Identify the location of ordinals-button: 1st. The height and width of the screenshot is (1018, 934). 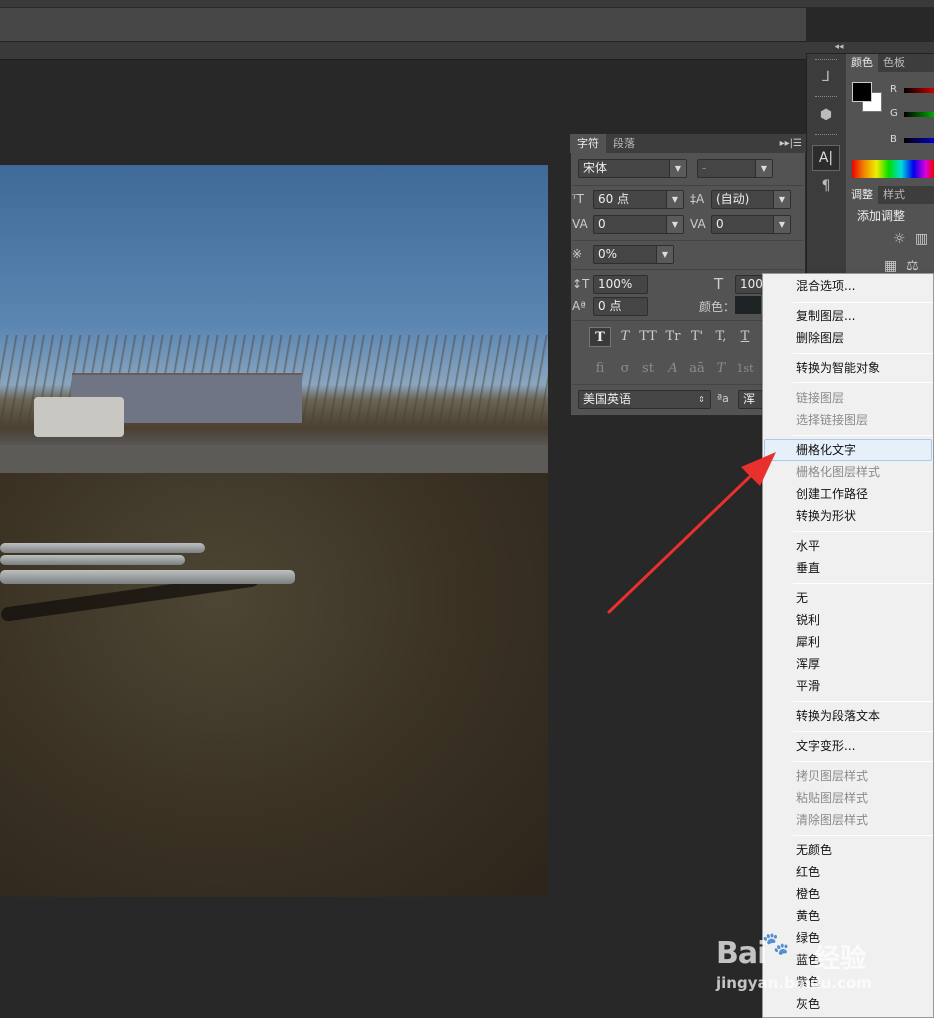
(745, 369).